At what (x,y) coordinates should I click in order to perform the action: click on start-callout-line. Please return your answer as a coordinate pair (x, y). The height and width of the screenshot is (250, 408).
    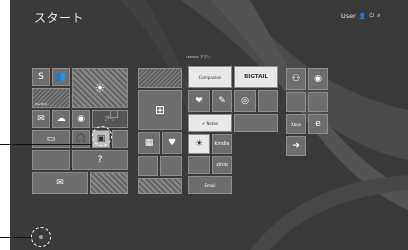
    Looking at the image, I should click on (15, 237).